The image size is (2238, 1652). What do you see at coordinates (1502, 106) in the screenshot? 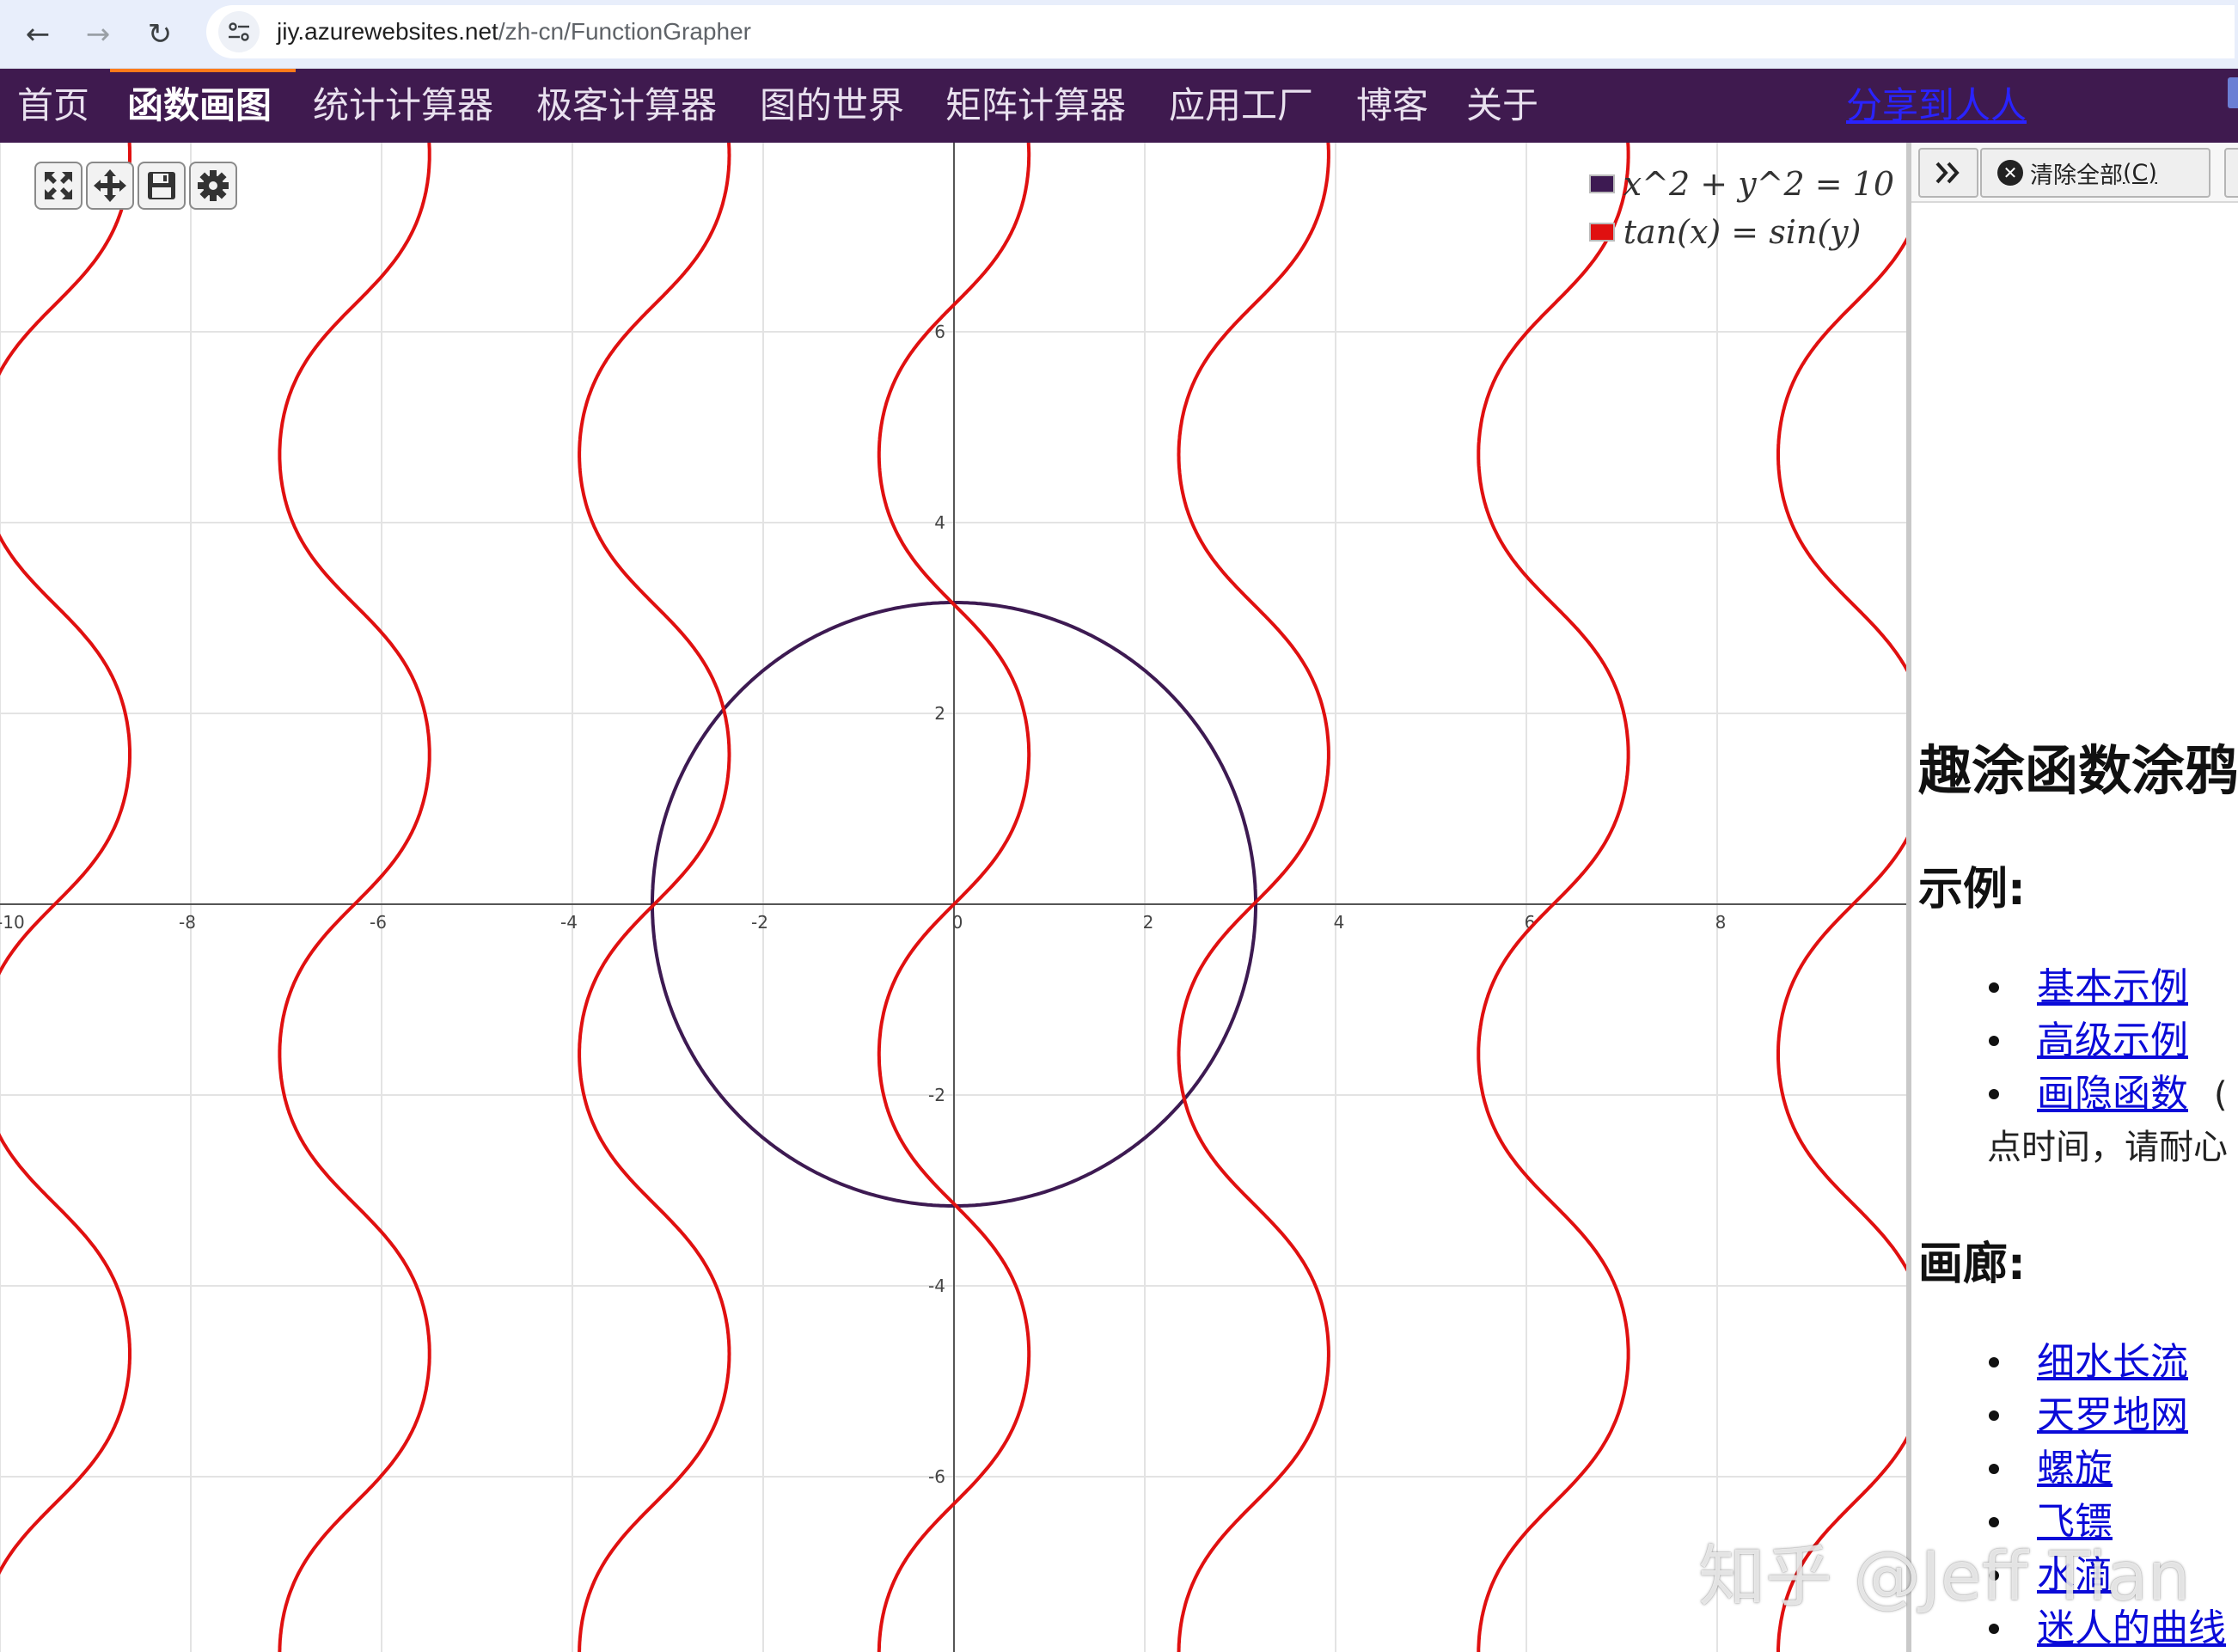
I see `nav-item-about: 关于` at bounding box center [1502, 106].